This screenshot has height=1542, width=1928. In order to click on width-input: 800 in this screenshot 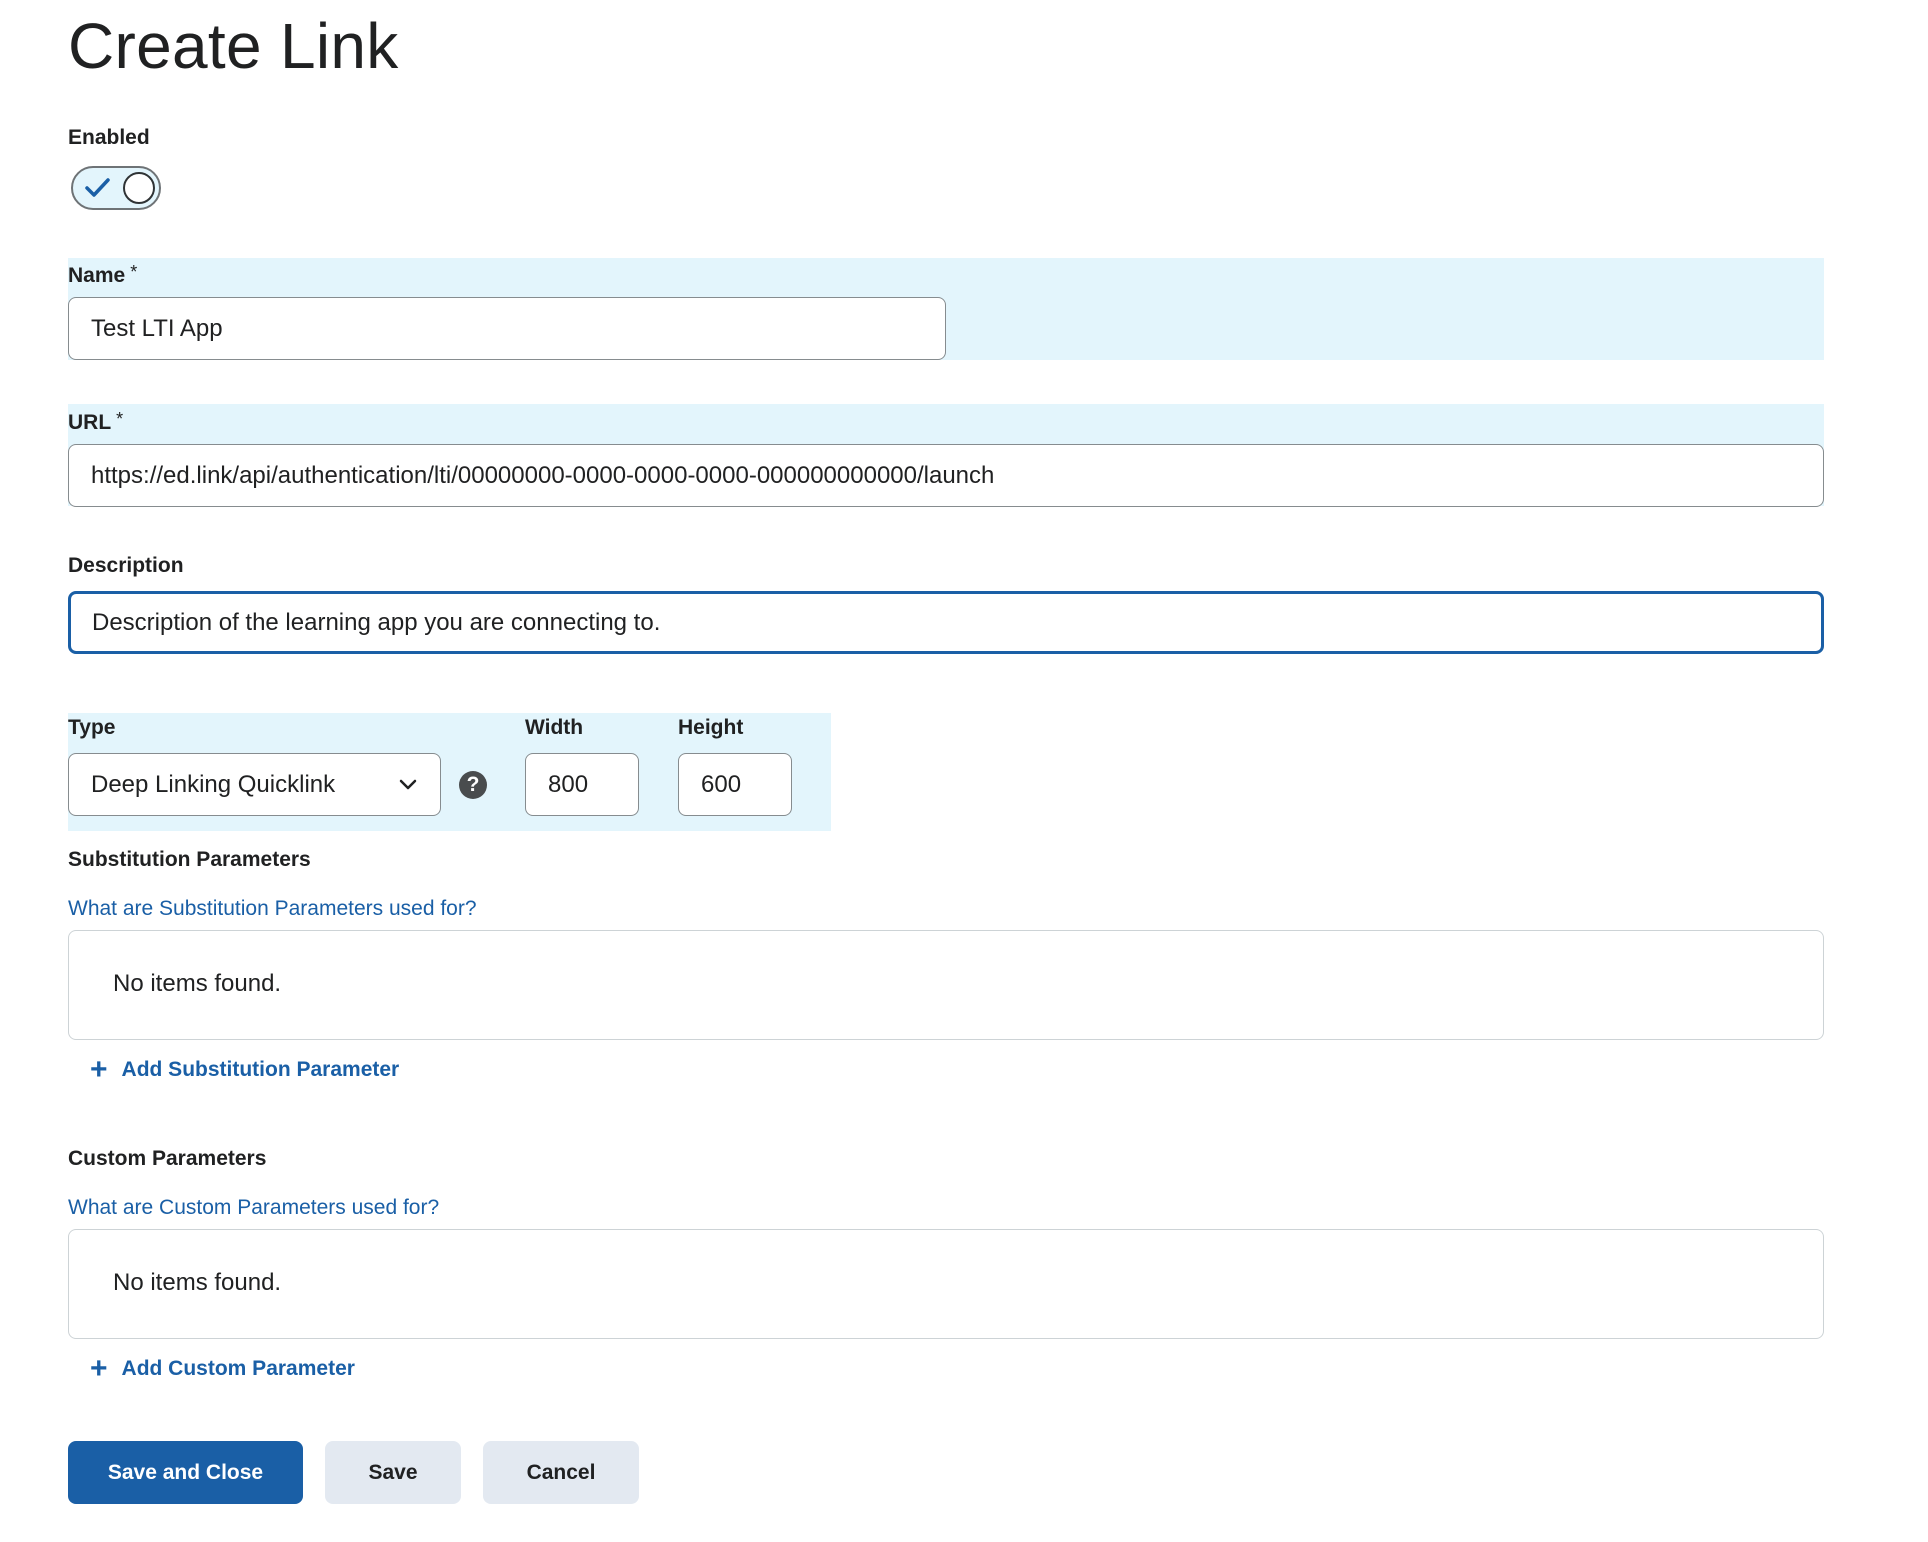, I will do `click(582, 784)`.